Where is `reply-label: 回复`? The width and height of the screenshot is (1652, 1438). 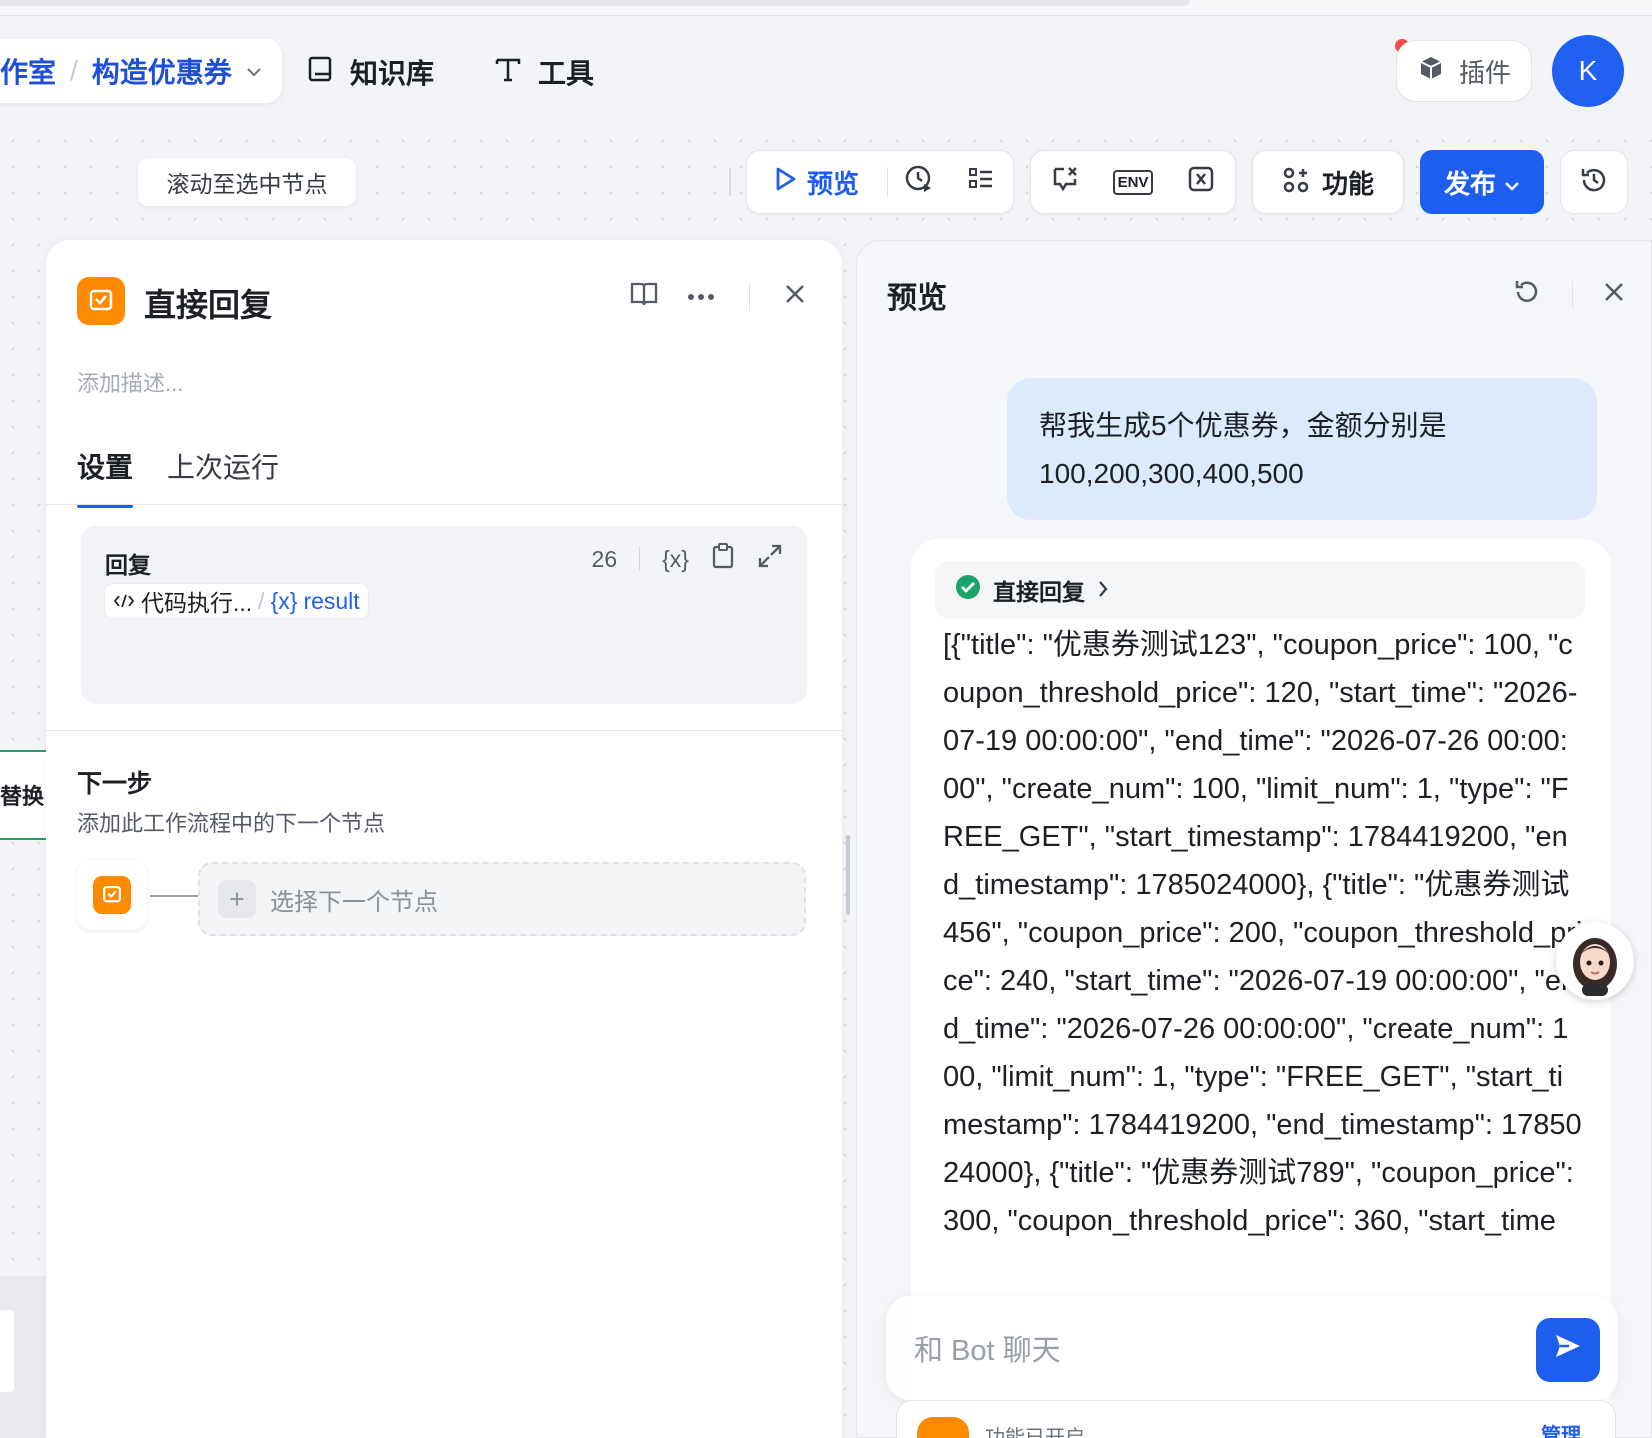 reply-label: 回复 is located at coordinates (128, 565).